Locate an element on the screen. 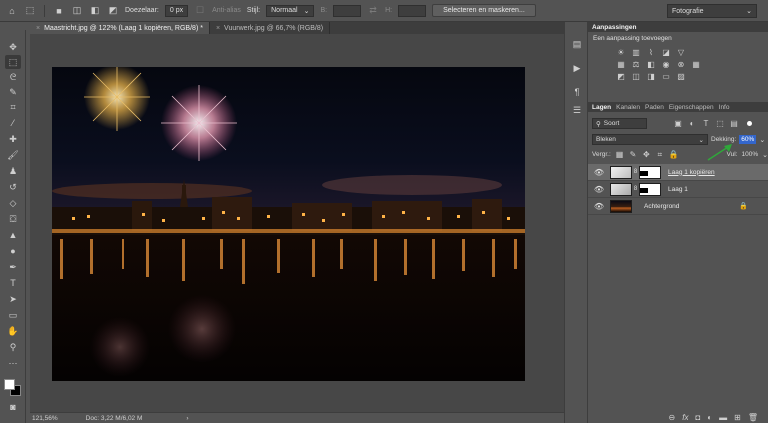 This screenshot has height=423, width=768. hue-saturation-icon: ▦ is located at coordinates (621, 64).